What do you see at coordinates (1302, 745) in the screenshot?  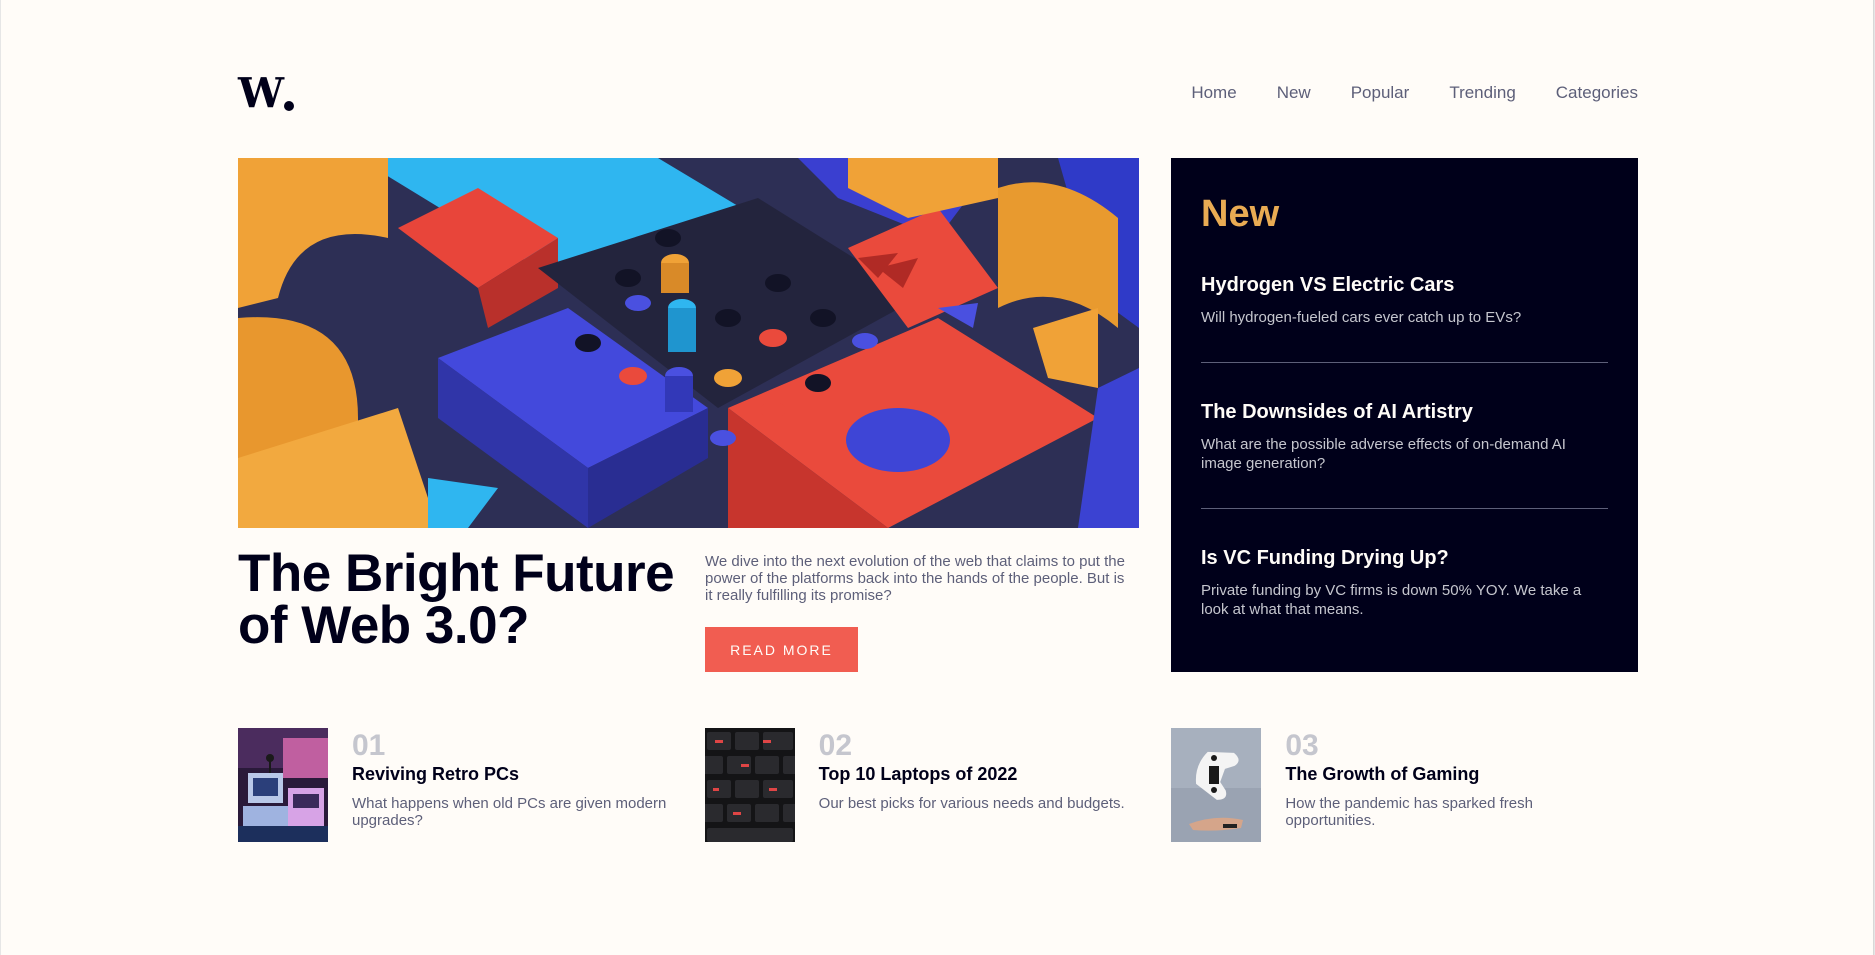 I see `article-number: 03` at bounding box center [1302, 745].